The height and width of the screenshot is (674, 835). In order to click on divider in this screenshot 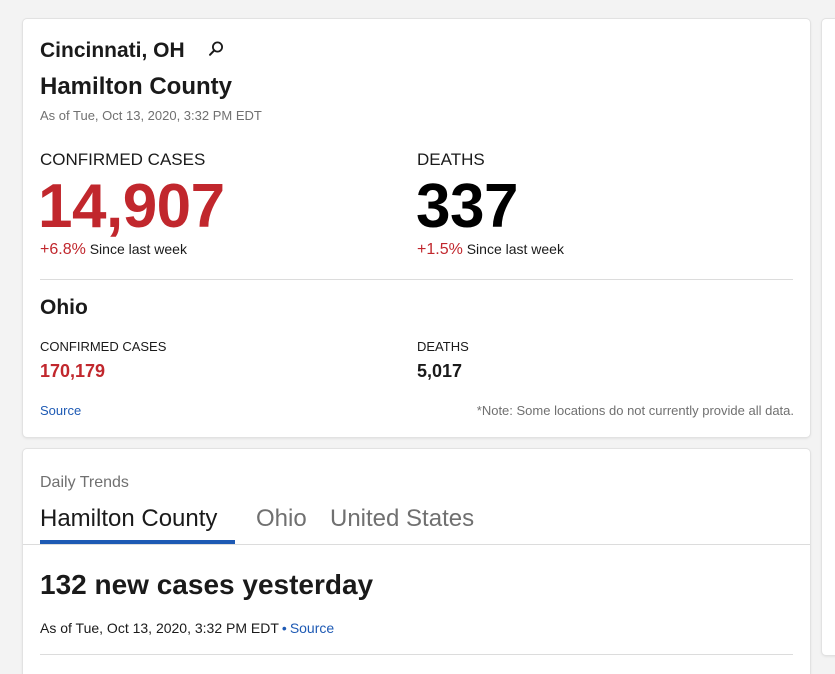, I will do `click(416, 279)`.